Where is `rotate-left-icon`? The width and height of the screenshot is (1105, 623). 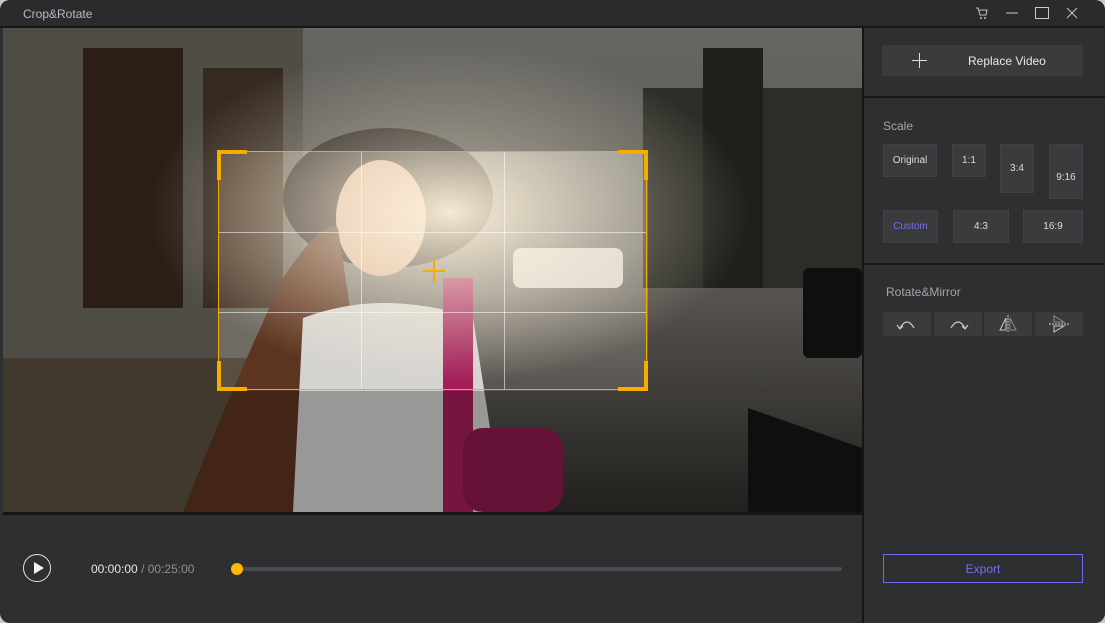
rotate-left-icon is located at coordinates (905, 325).